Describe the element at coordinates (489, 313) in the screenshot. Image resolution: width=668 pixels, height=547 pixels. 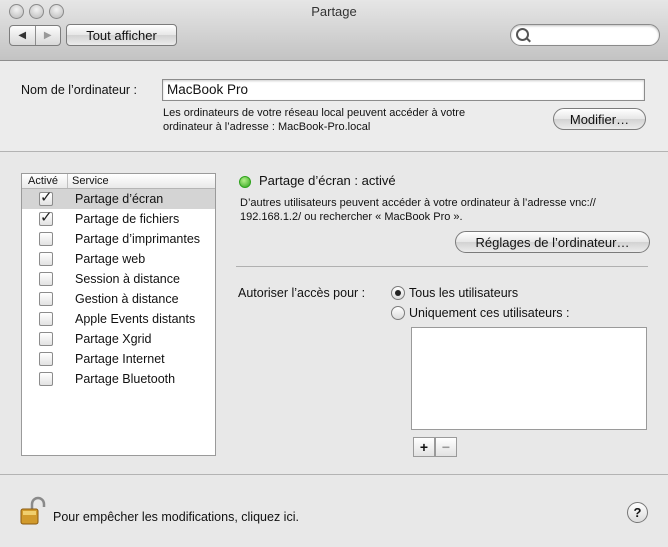
I see `option-only-users-label: Uniquement ces utilisateurs :` at that location.